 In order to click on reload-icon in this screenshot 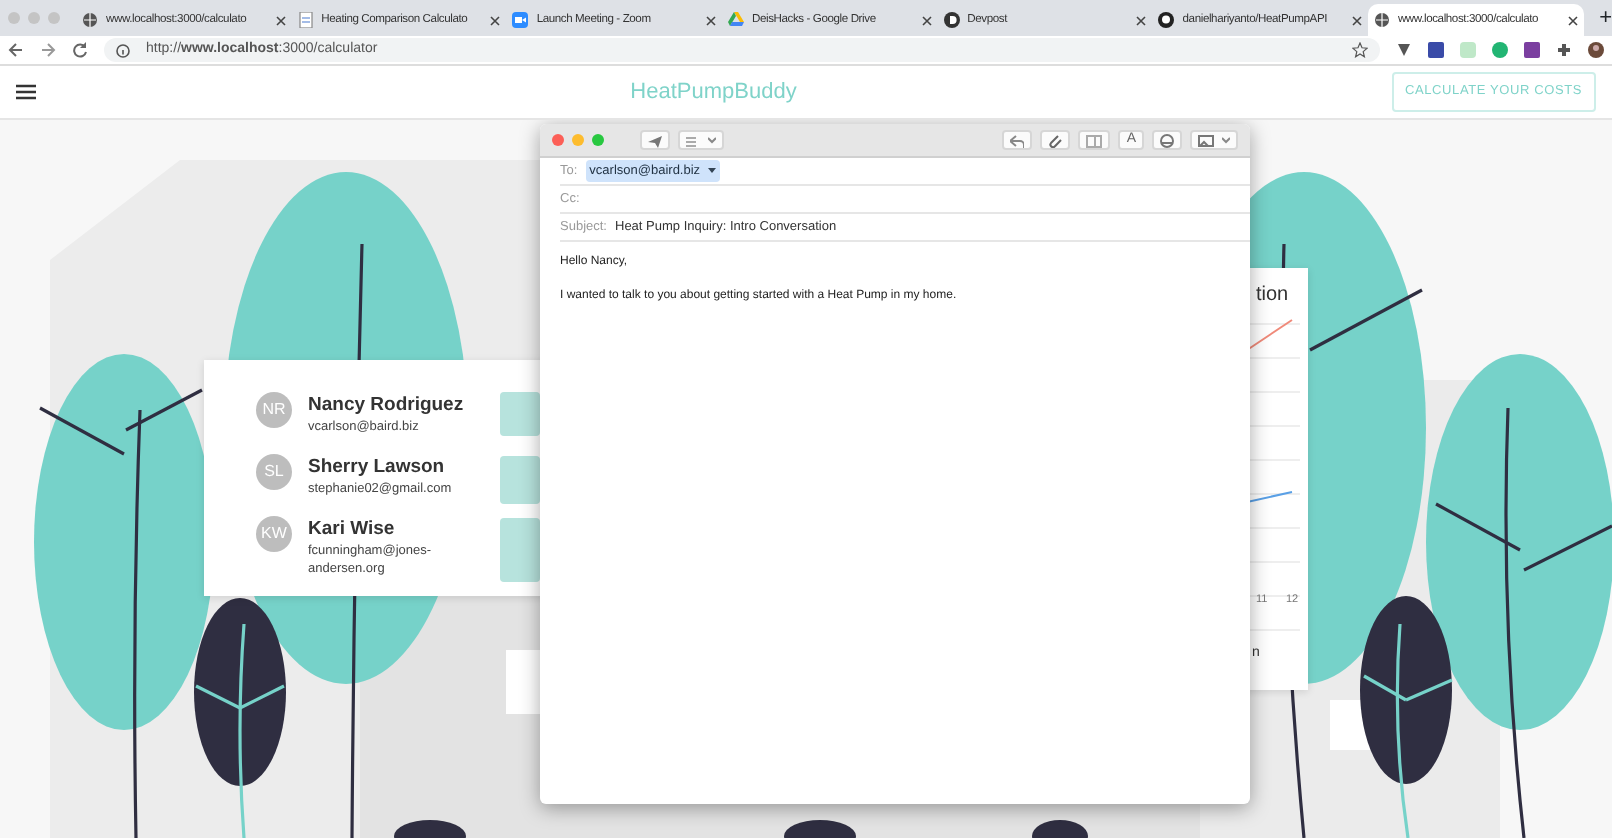, I will do `click(80, 50)`.